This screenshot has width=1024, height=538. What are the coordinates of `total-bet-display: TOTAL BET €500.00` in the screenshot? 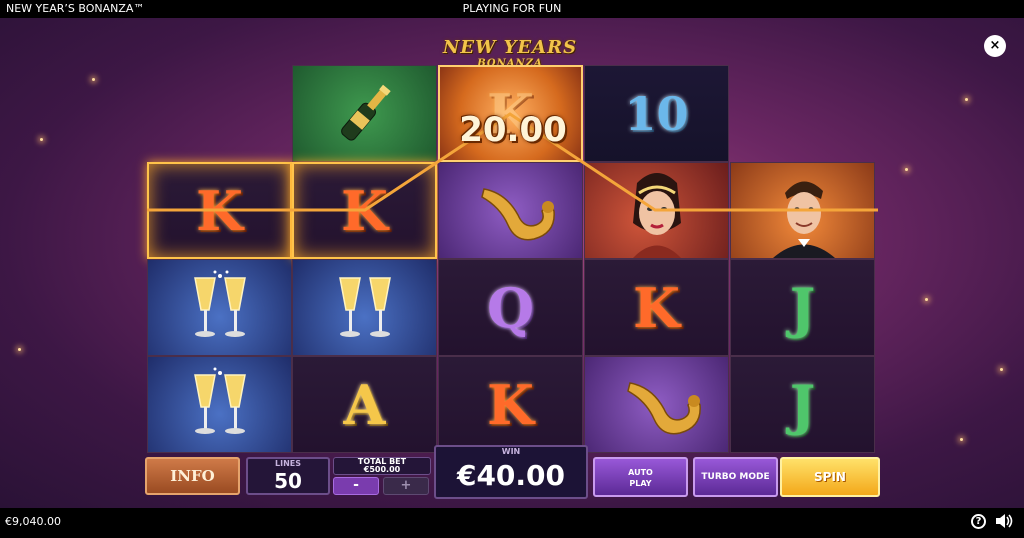 It's located at (382, 466).